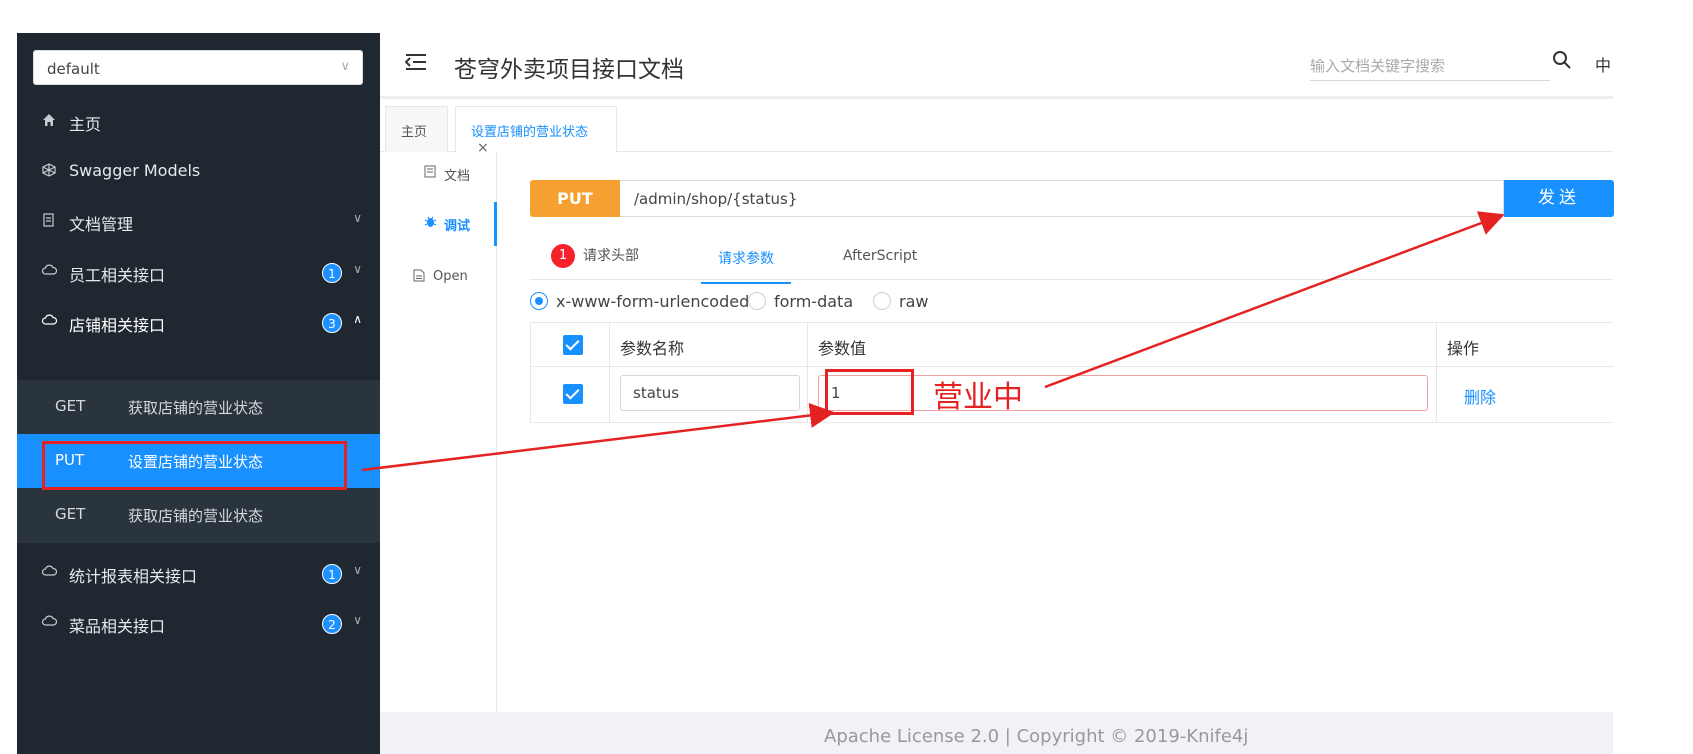 The height and width of the screenshot is (754, 1693). What do you see at coordinates (978, 397) in the screenshot?
I see `annotation-label: 营业中` at bounding box center [978, 397].